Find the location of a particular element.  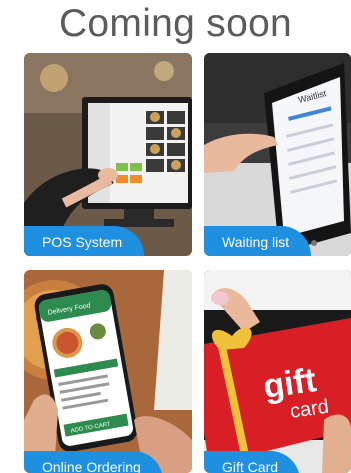

card-label: Waiting list is located at coordinates (258, 241).